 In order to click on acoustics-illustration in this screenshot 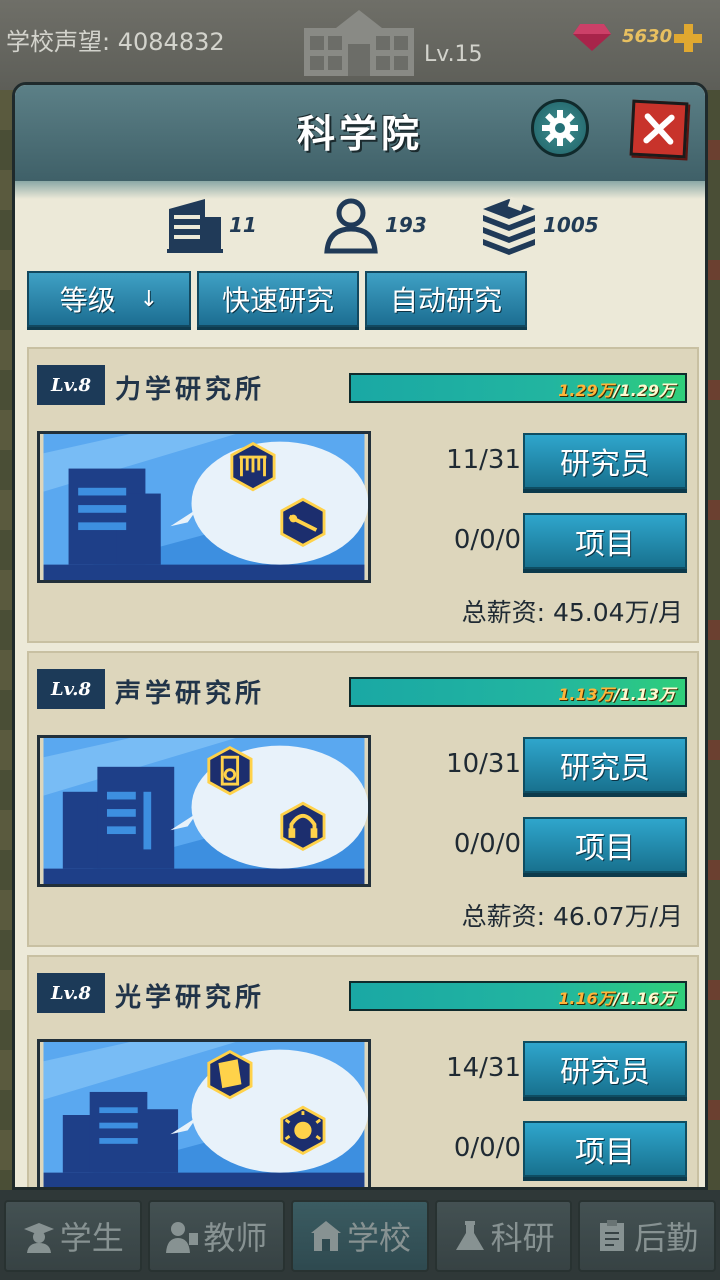, I will do `click(205, 811)`.